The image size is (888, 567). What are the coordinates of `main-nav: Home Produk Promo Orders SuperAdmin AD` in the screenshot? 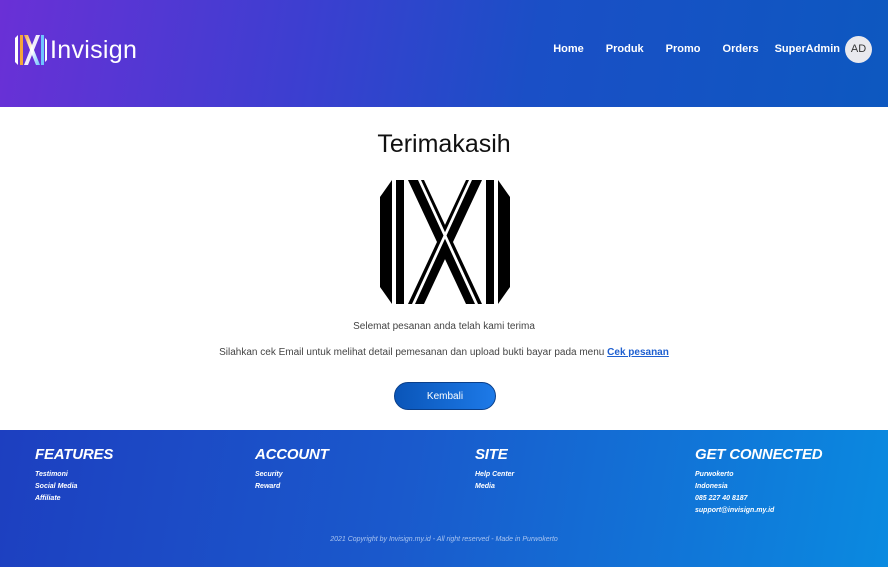 It's located at (712, 49).